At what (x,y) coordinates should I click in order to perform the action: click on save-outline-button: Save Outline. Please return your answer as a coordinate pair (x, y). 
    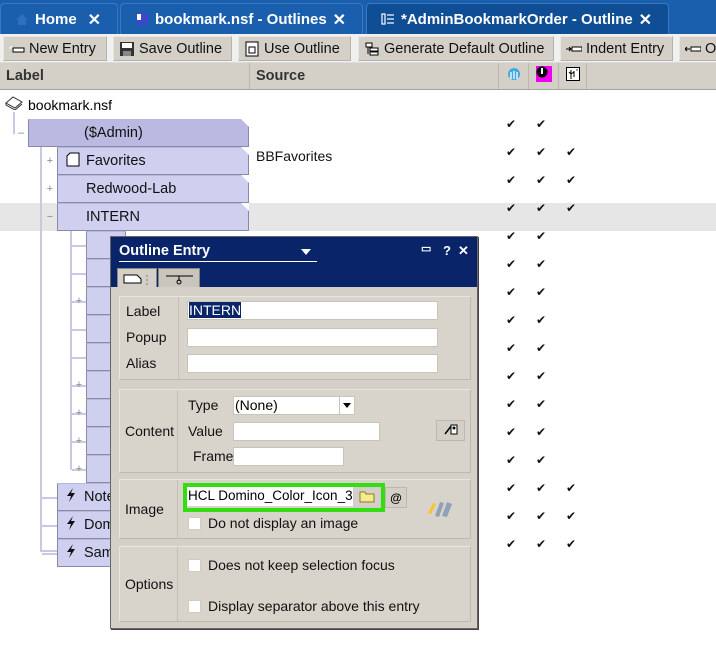
    Looking at the image, I should click on (172, 48).